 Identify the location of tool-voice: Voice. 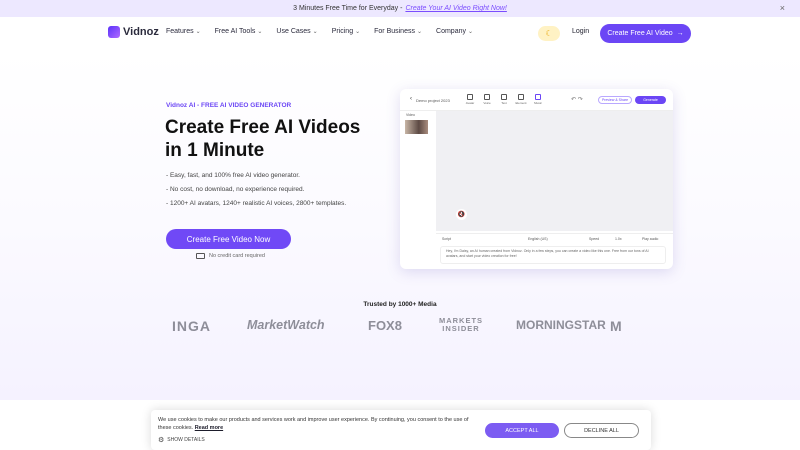
(487, 100).